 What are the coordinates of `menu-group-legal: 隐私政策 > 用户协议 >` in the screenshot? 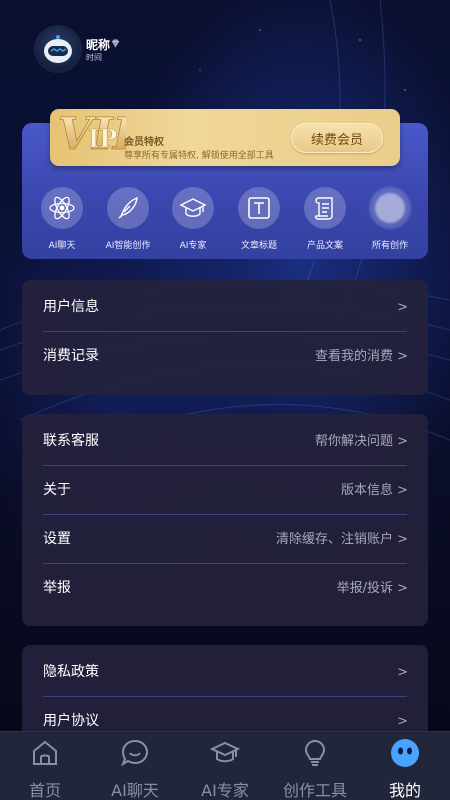 It's located at (225, 695).